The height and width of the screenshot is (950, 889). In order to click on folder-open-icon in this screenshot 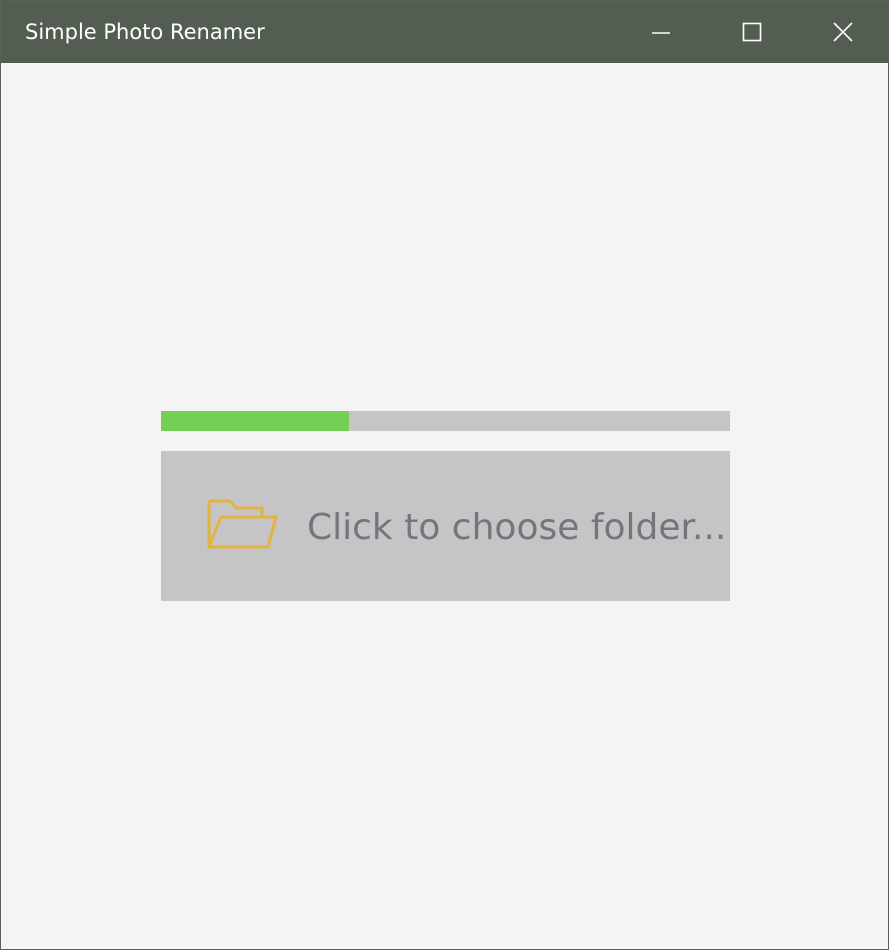, I will do `click(242, 524)`.